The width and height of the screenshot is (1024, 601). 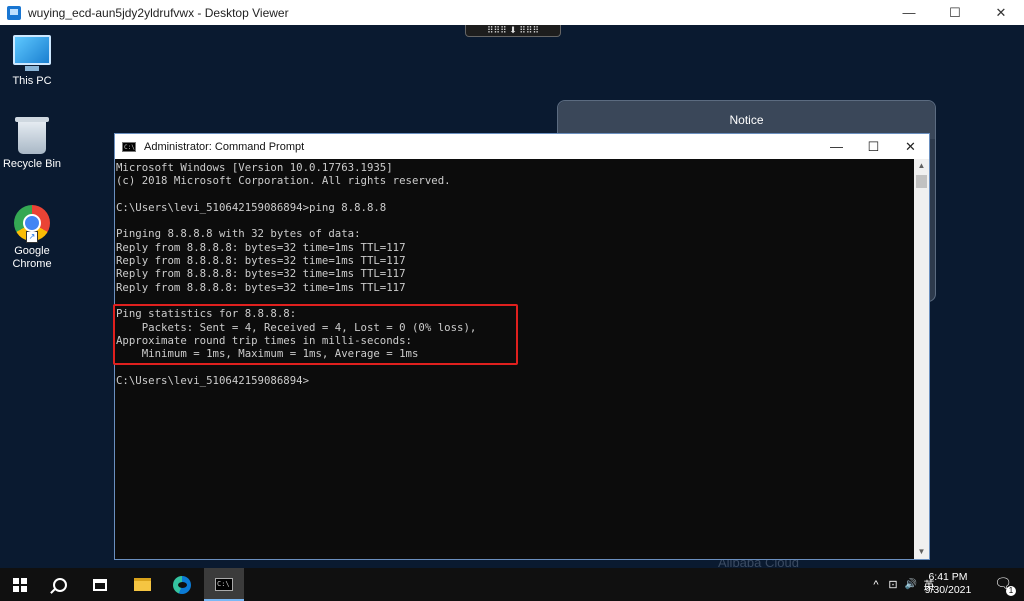 What do you see at coordinates (238, 234) in the screenshot?
I see `console-line: Pinging 8.8.8.8 with 32 bytes of data:` at bounding box center [238, 234].